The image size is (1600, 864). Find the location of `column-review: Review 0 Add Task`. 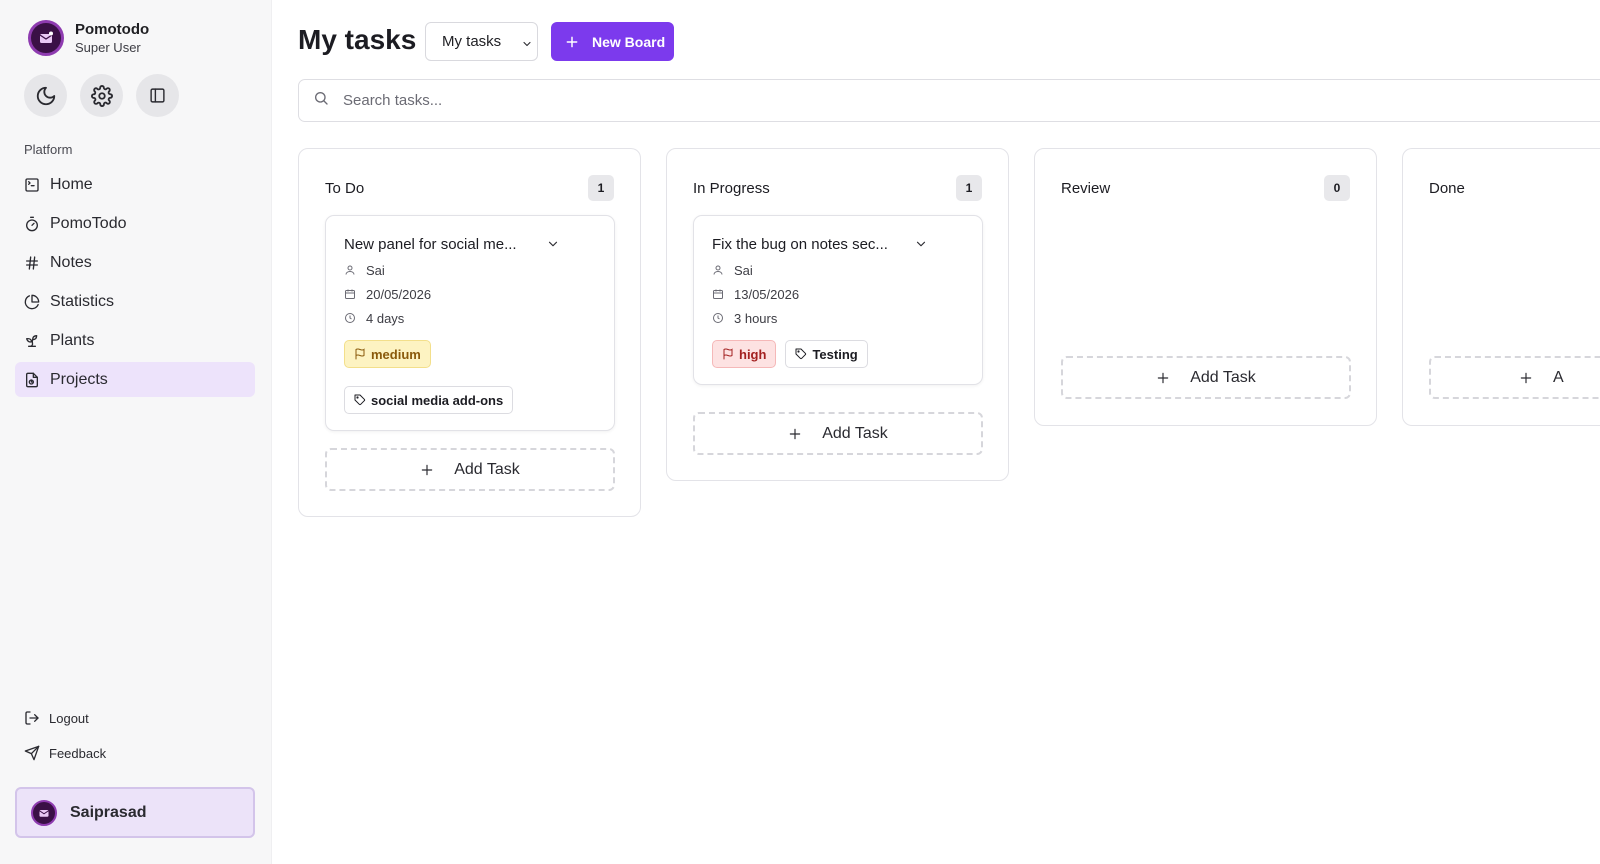

column-review: Review 0 Add Task is located at coordinates (1205, 287).